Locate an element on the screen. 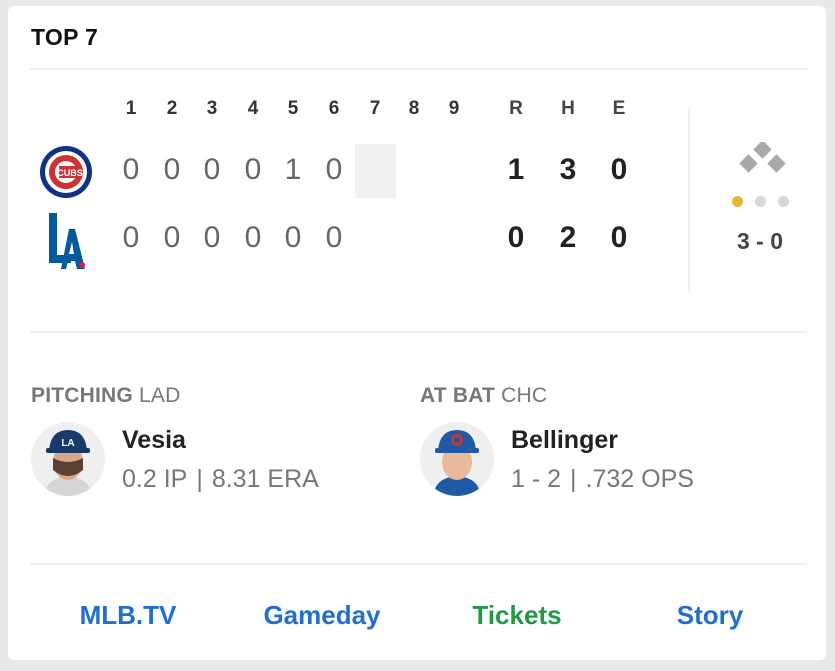 This screenshot has width=835, height=671. pitching-label: PITCHING LAD is located at coordinates (105, 396).